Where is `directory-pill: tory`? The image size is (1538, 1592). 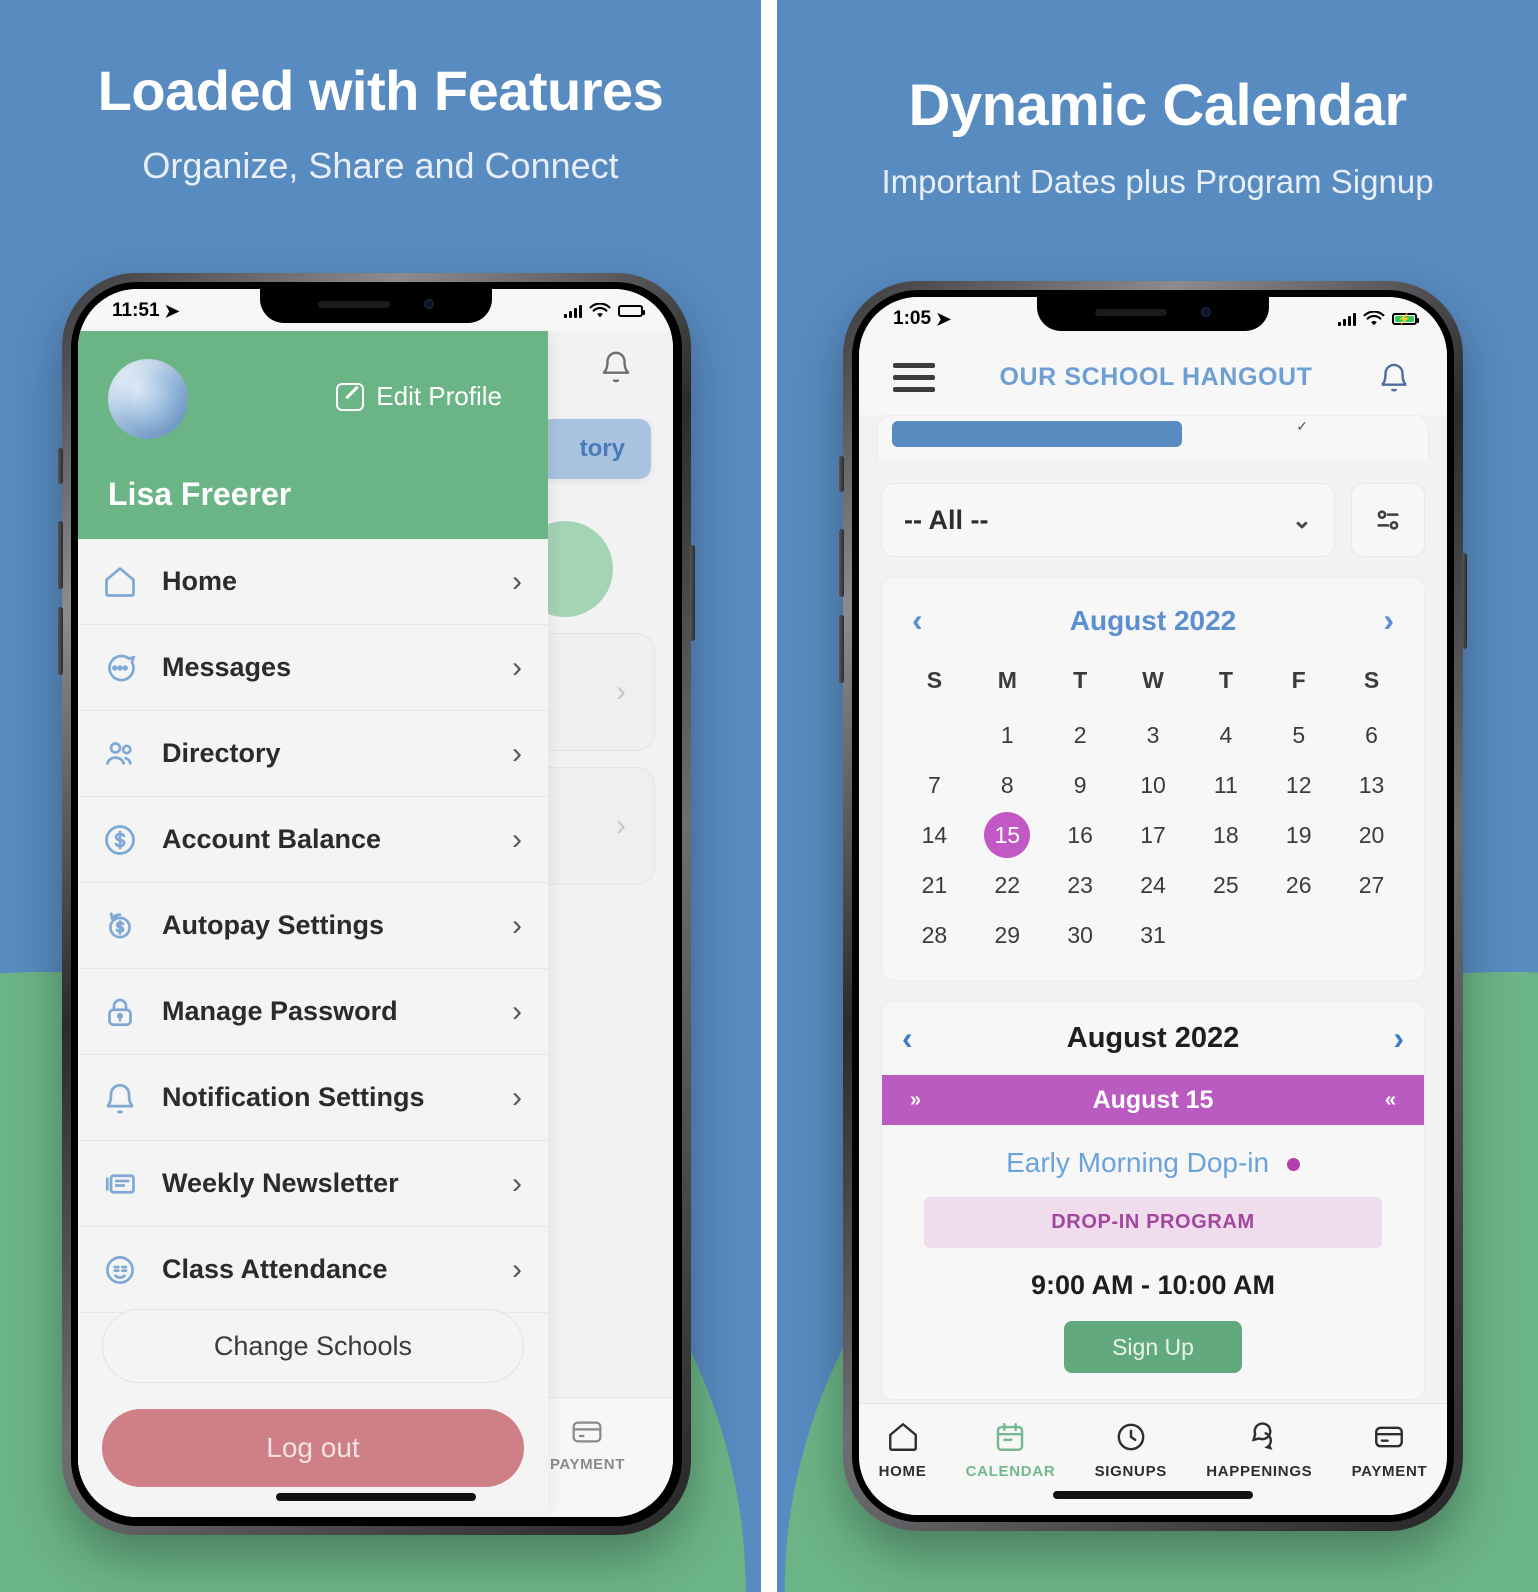 directory-pill: tory is located at coordinates (595, 449).